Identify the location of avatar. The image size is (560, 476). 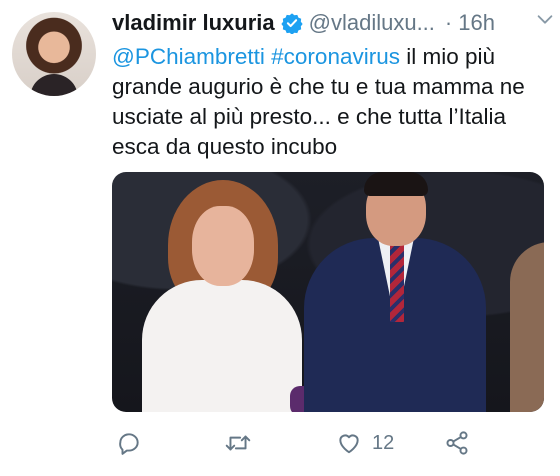
(54, 54).